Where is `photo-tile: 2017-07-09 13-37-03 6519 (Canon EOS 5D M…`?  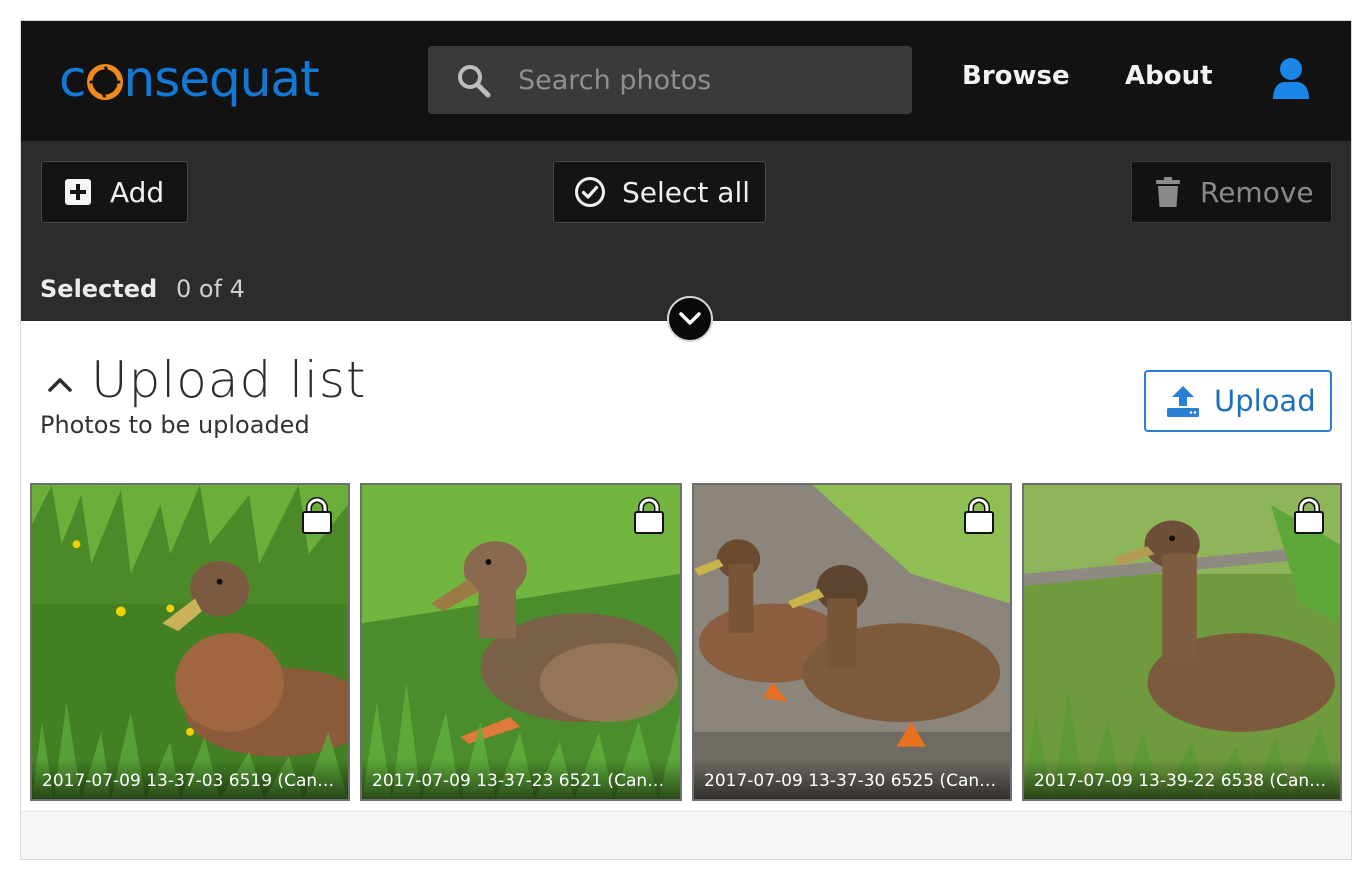
photo-tile: 2017-07-09 13-37-03 6519 (Canon EOS 5D M… is located at coordinates (190, 642).